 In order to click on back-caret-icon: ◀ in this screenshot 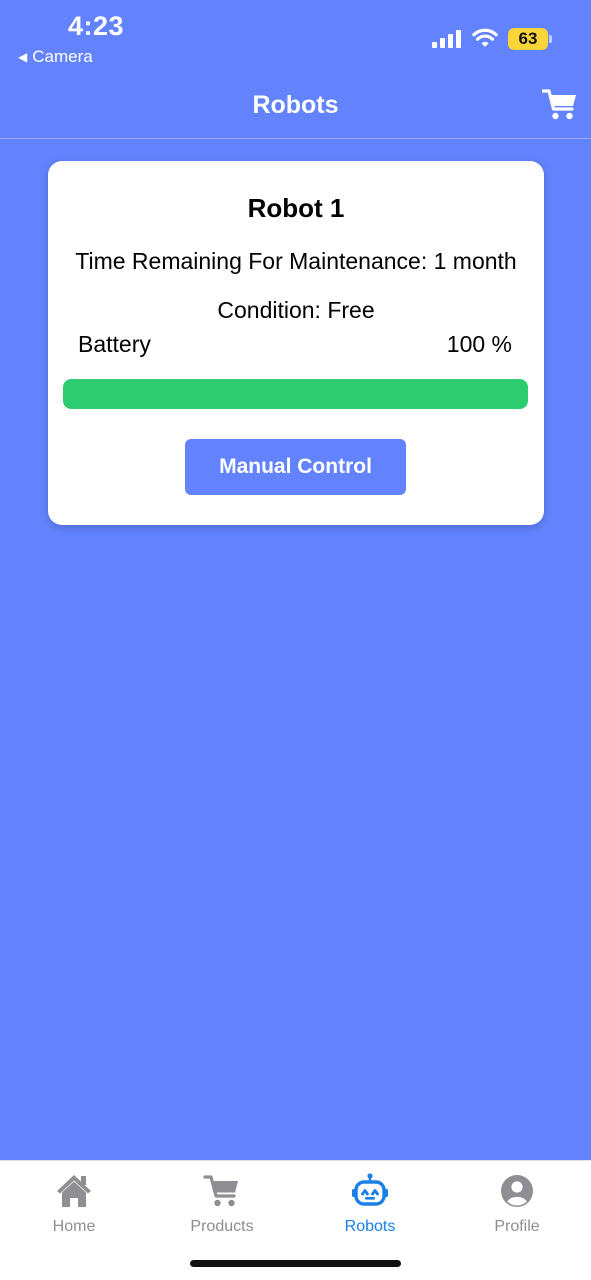, I will do `click(23, 57)`.